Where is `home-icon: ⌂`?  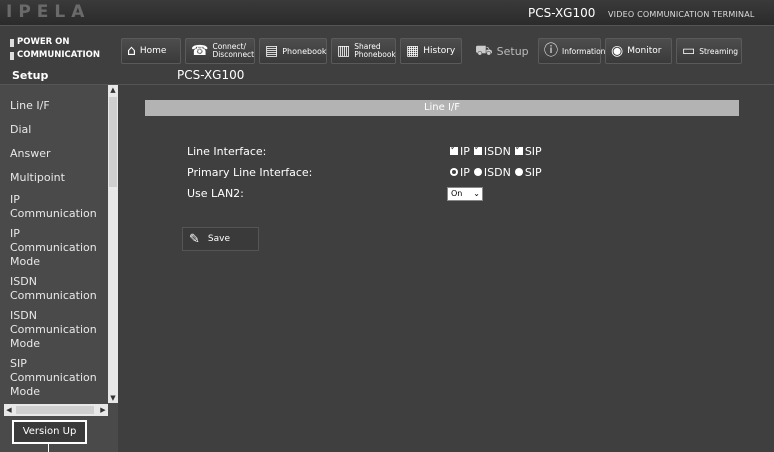 home-icon: ⌂ is located at coordinates (131, 51).